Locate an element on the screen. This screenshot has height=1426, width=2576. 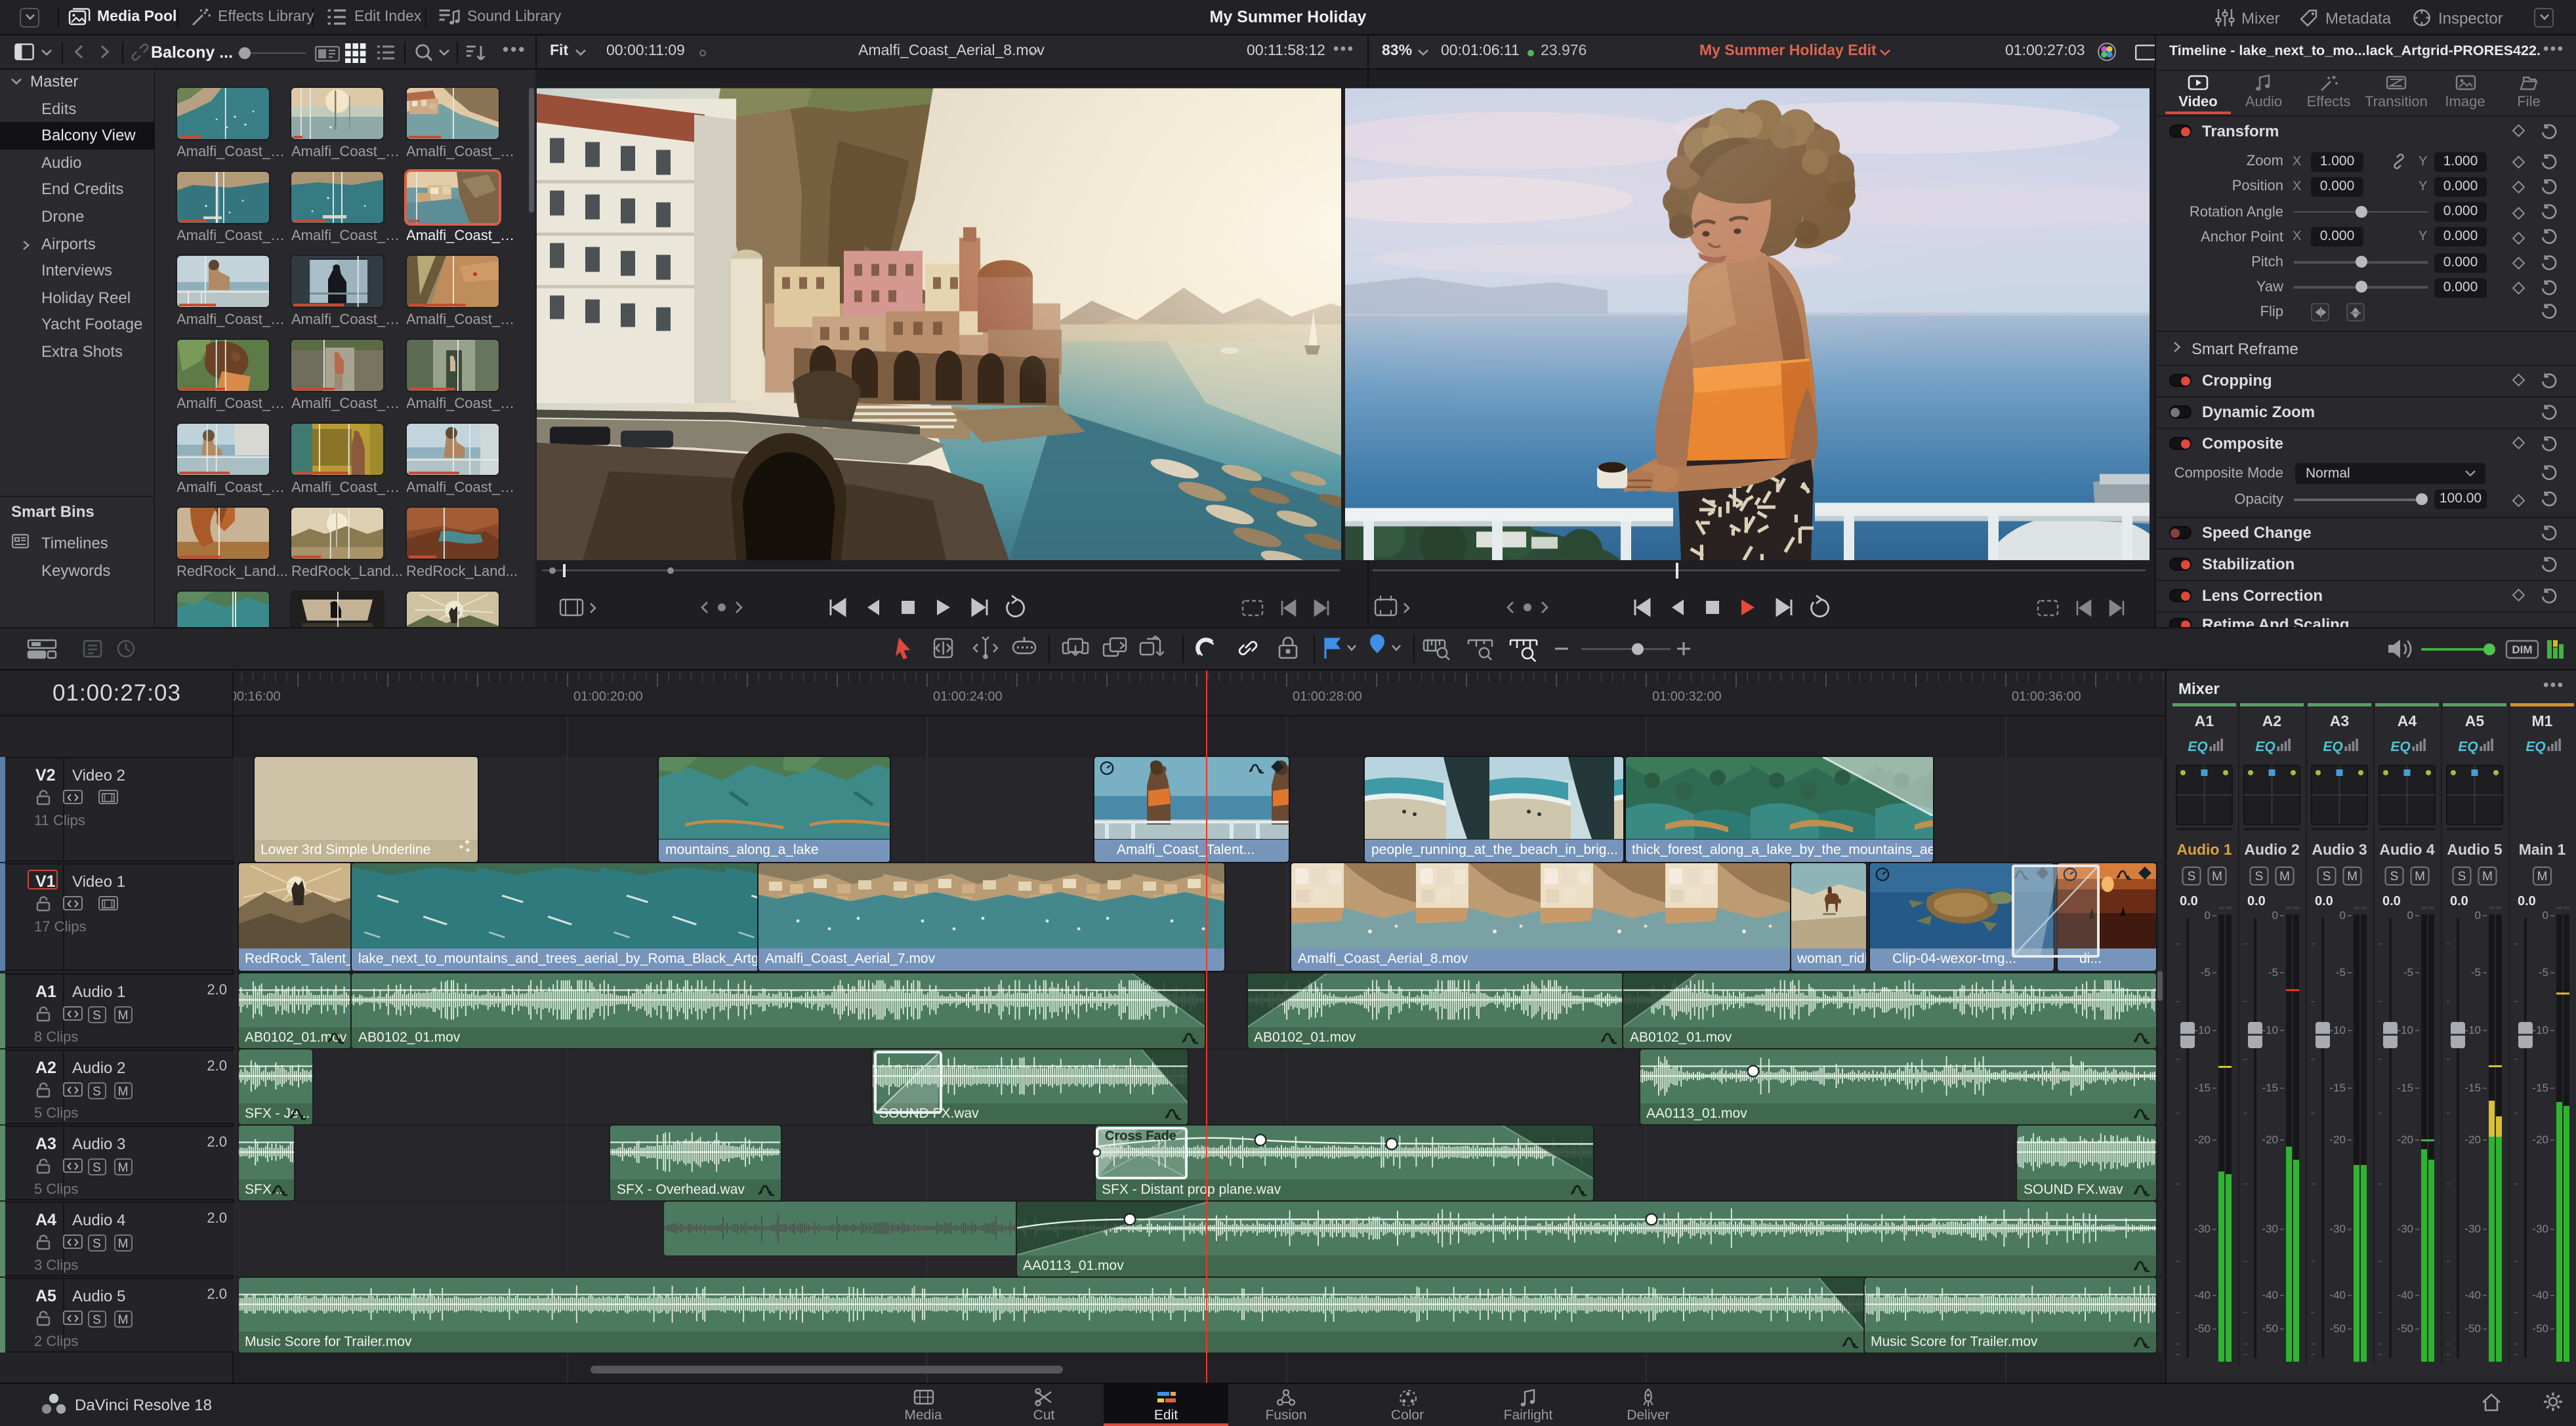
svg-text: Main 1 is located at coordinates (2542, 849).